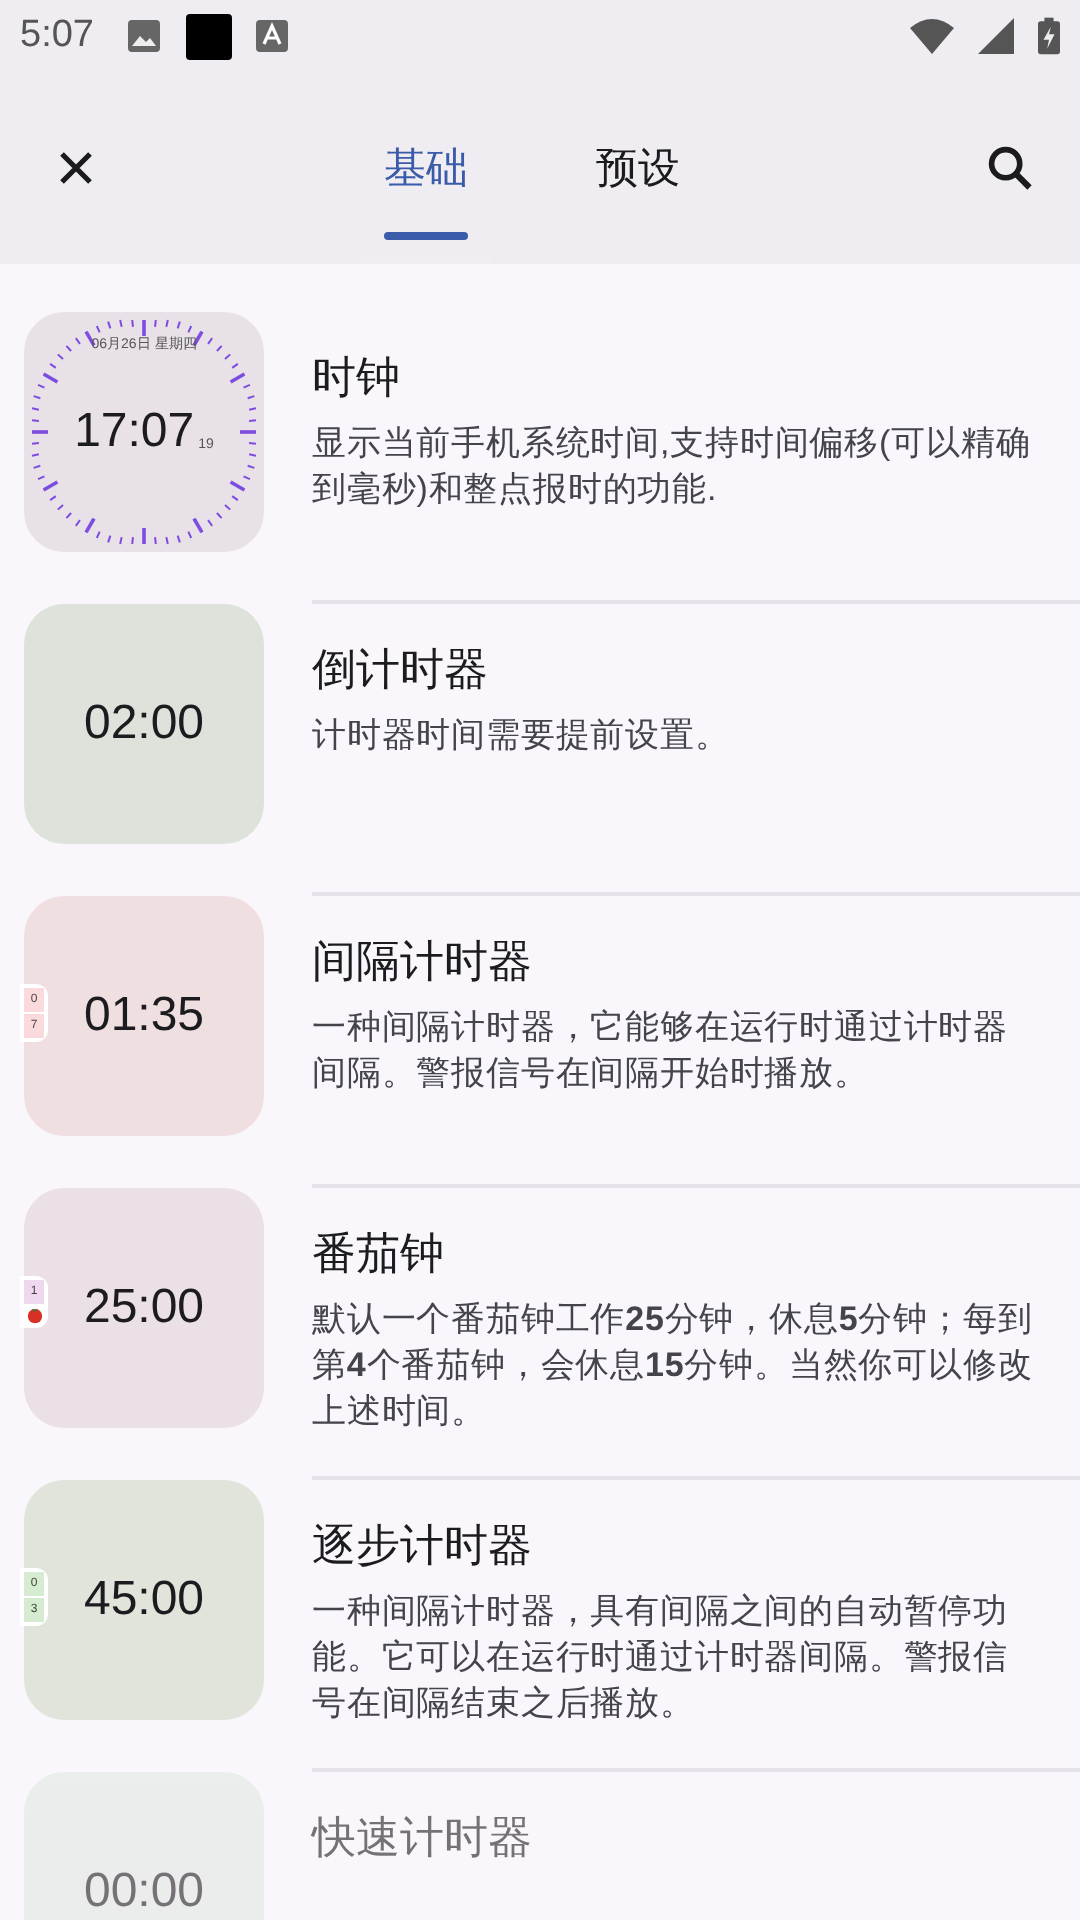  Describe the element at coordinates (134, 432) in the screenshot. I see `clock-time: 17:07` at that location.